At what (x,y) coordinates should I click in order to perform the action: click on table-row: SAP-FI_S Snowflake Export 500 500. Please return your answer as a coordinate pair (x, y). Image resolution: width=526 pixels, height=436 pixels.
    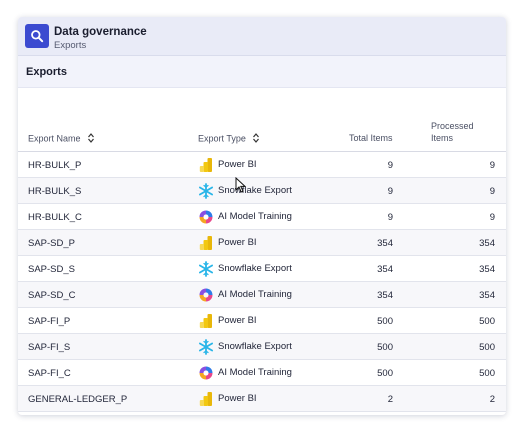
    Looking at the image, I should click on (262, 347).